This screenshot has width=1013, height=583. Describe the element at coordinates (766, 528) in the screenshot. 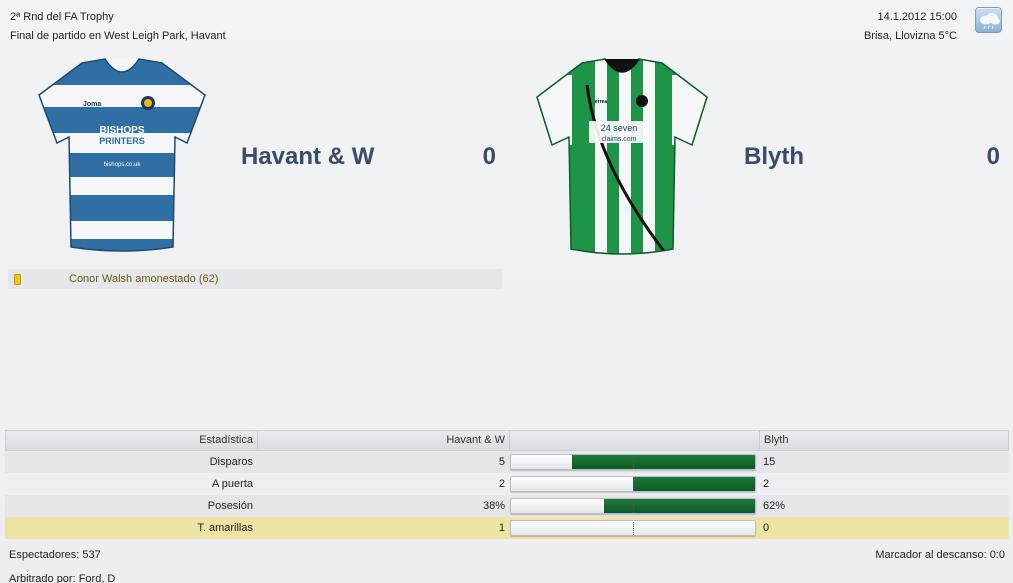

I see `stat-away-value: 0` at that location.